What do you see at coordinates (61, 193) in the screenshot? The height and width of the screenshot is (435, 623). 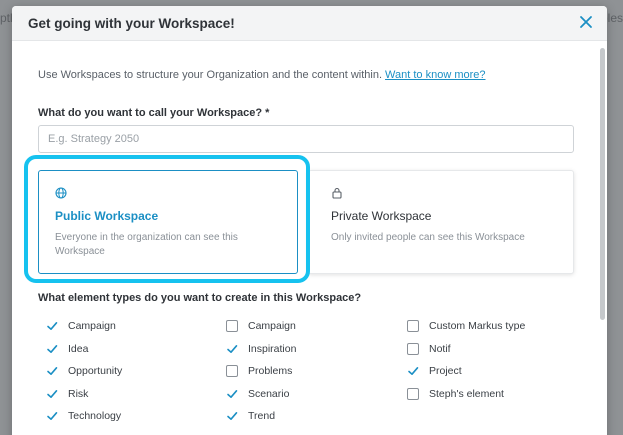 I see `globe-icon` at bounding box center [61, 193].